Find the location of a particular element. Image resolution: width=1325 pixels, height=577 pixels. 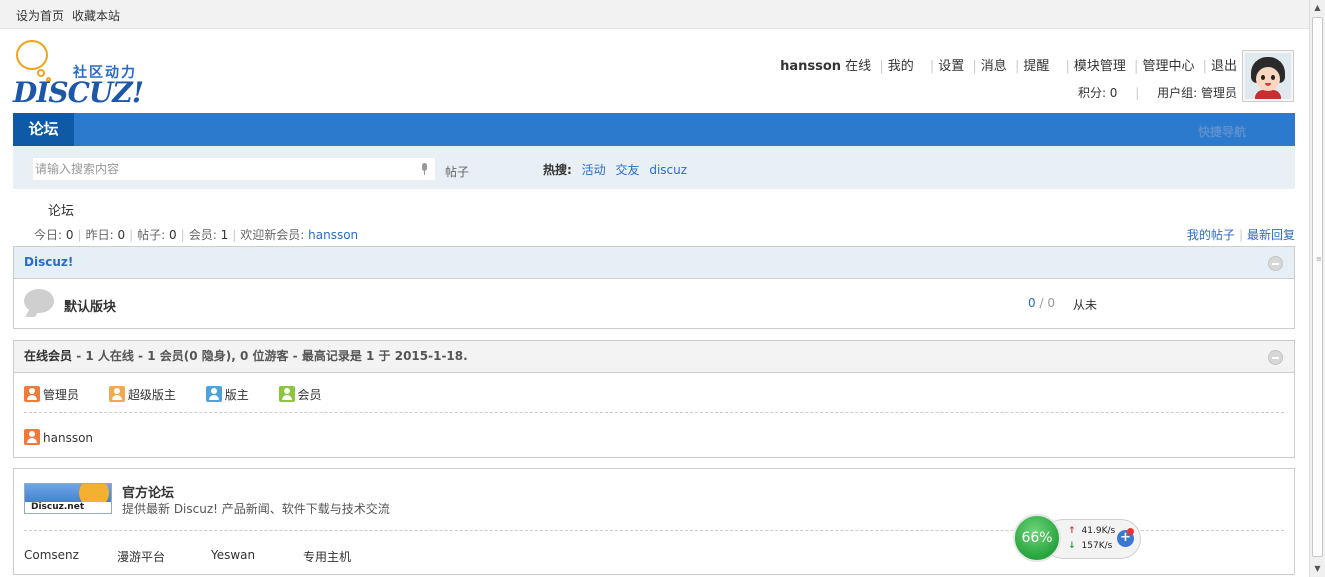

category-panel: Discuz! 默认版块 0 / 0 从未 is located at coordinates (654, 287).